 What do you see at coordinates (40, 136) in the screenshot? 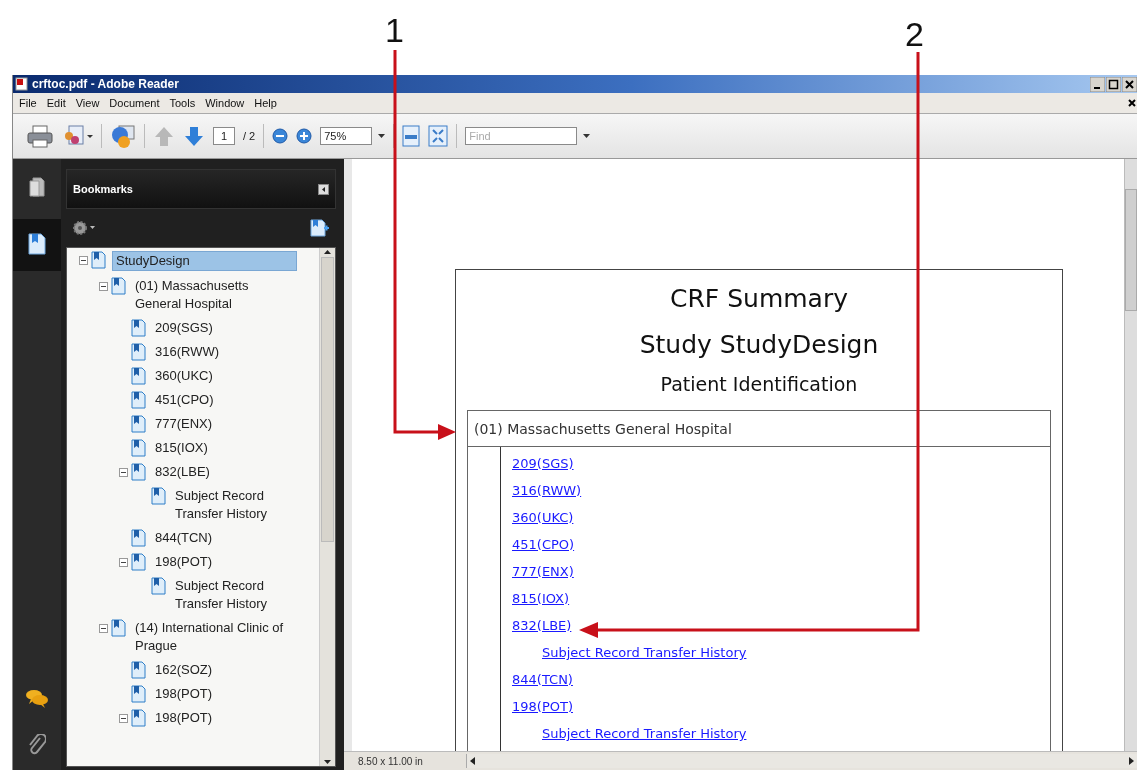
I see `printer-icon` at bounding box center [40, 136].